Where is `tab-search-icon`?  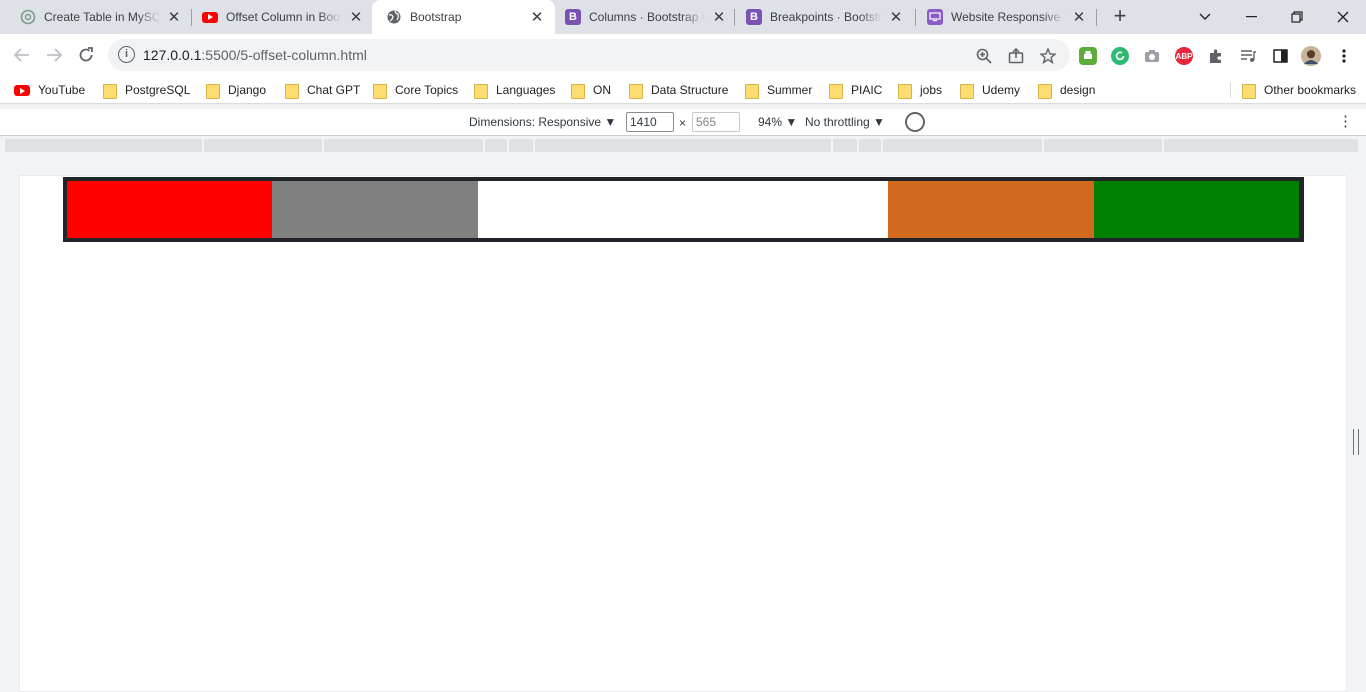 tab-search-icon is located at coordinates (1205, 17).